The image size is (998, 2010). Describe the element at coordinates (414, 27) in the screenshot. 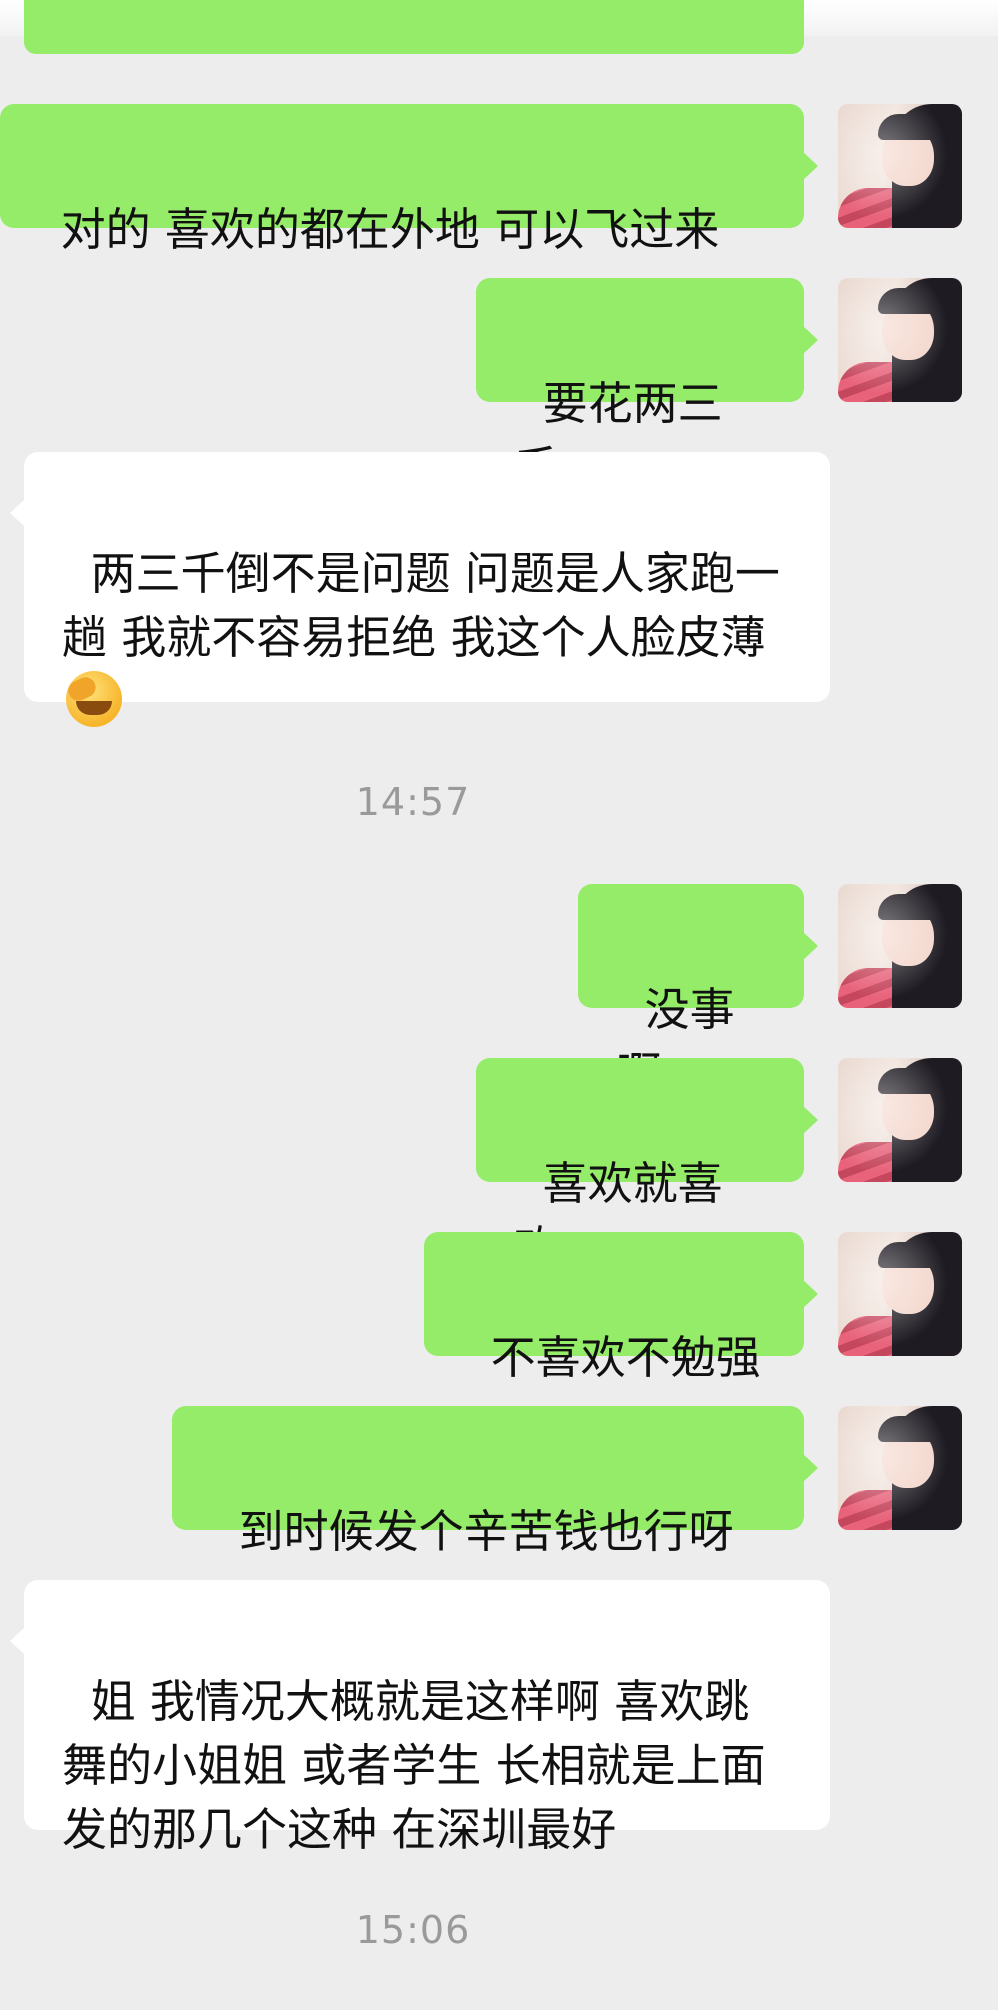

I see `previous-message-bubble` at that location.